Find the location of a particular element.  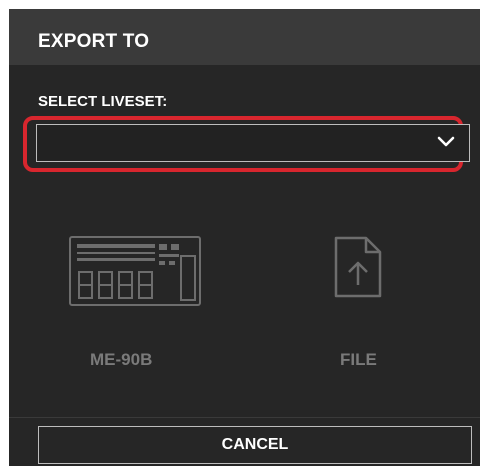

dialog-title: EXPORT TO is located at coordinates (94, 41).